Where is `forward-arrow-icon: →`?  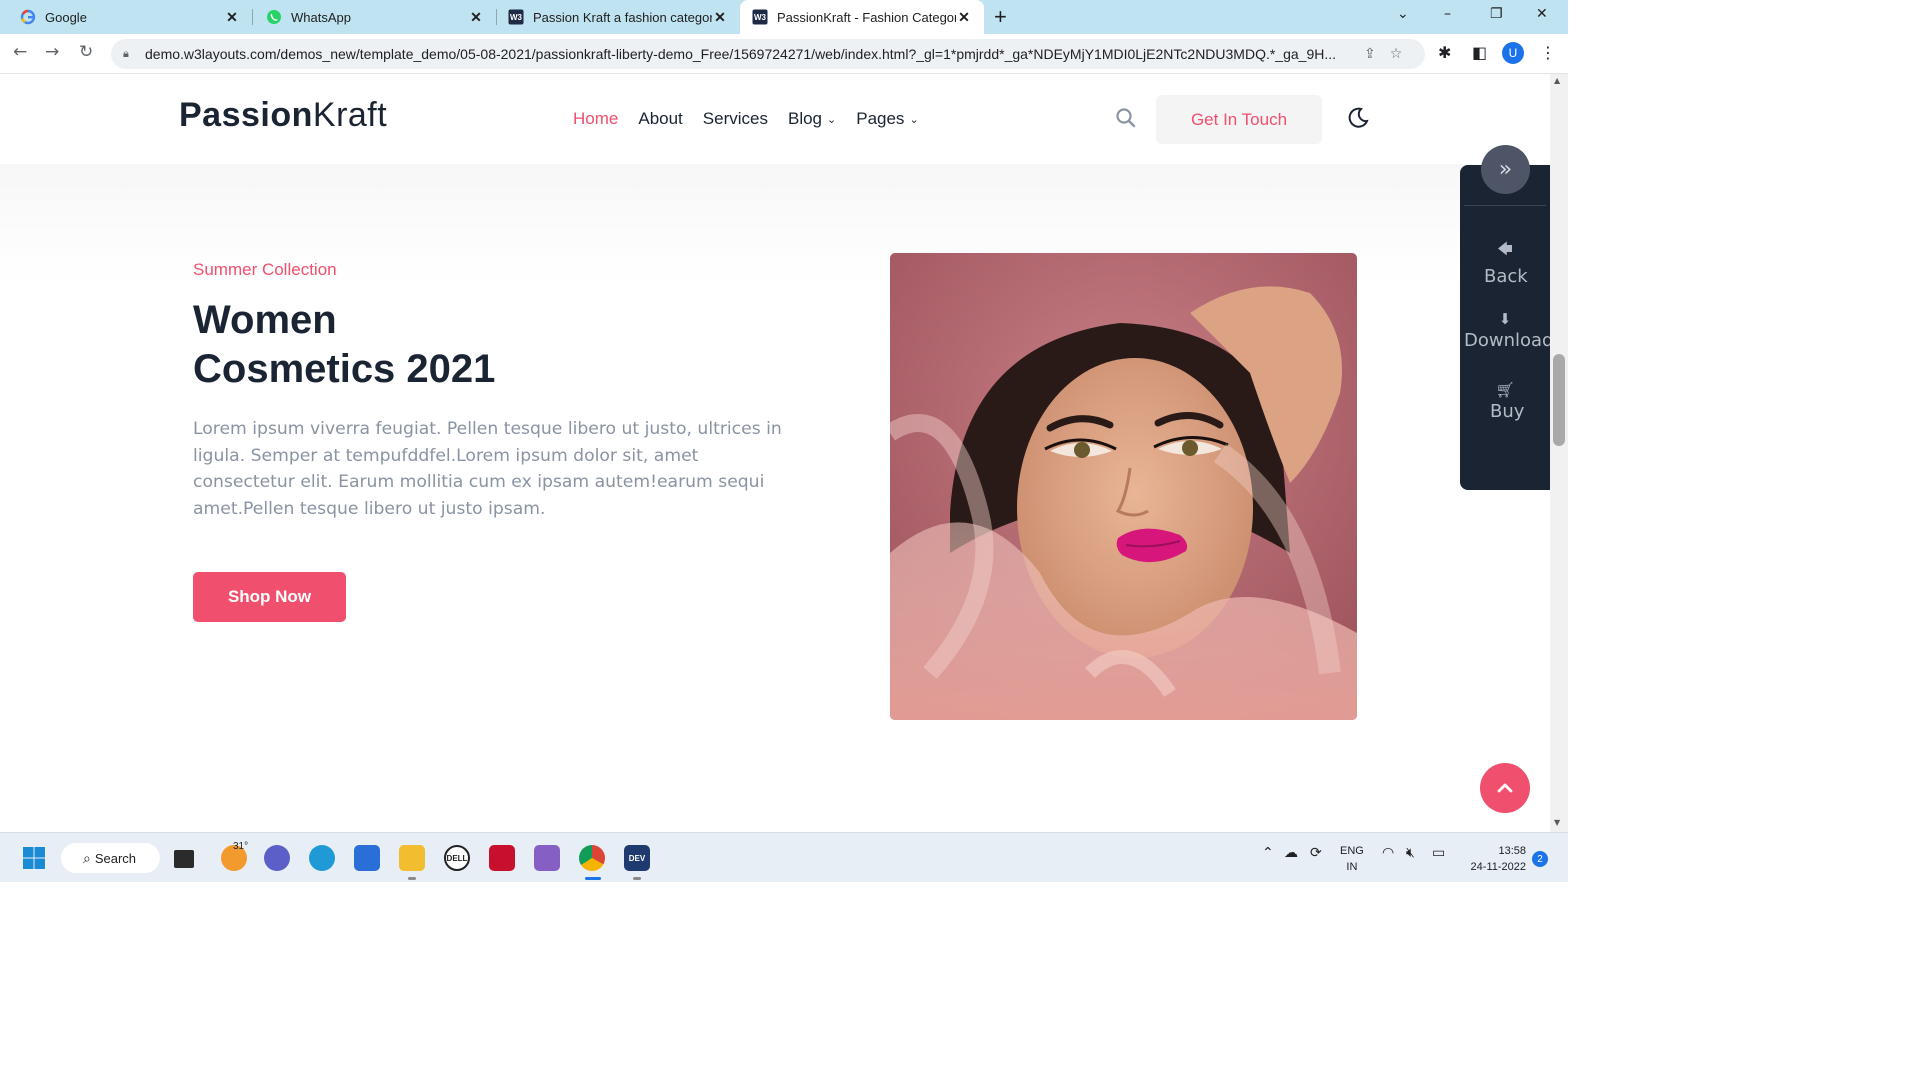
forward-arrow-icon: → is located at coordinates (52, 52).